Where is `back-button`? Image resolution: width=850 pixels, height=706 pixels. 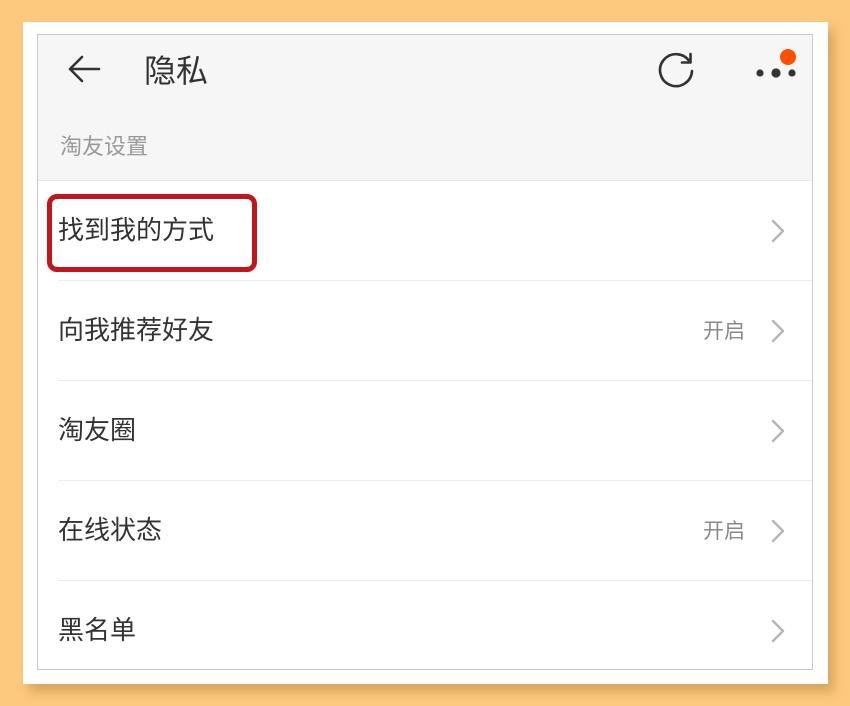
back-button is located at coordinates (84, 71).